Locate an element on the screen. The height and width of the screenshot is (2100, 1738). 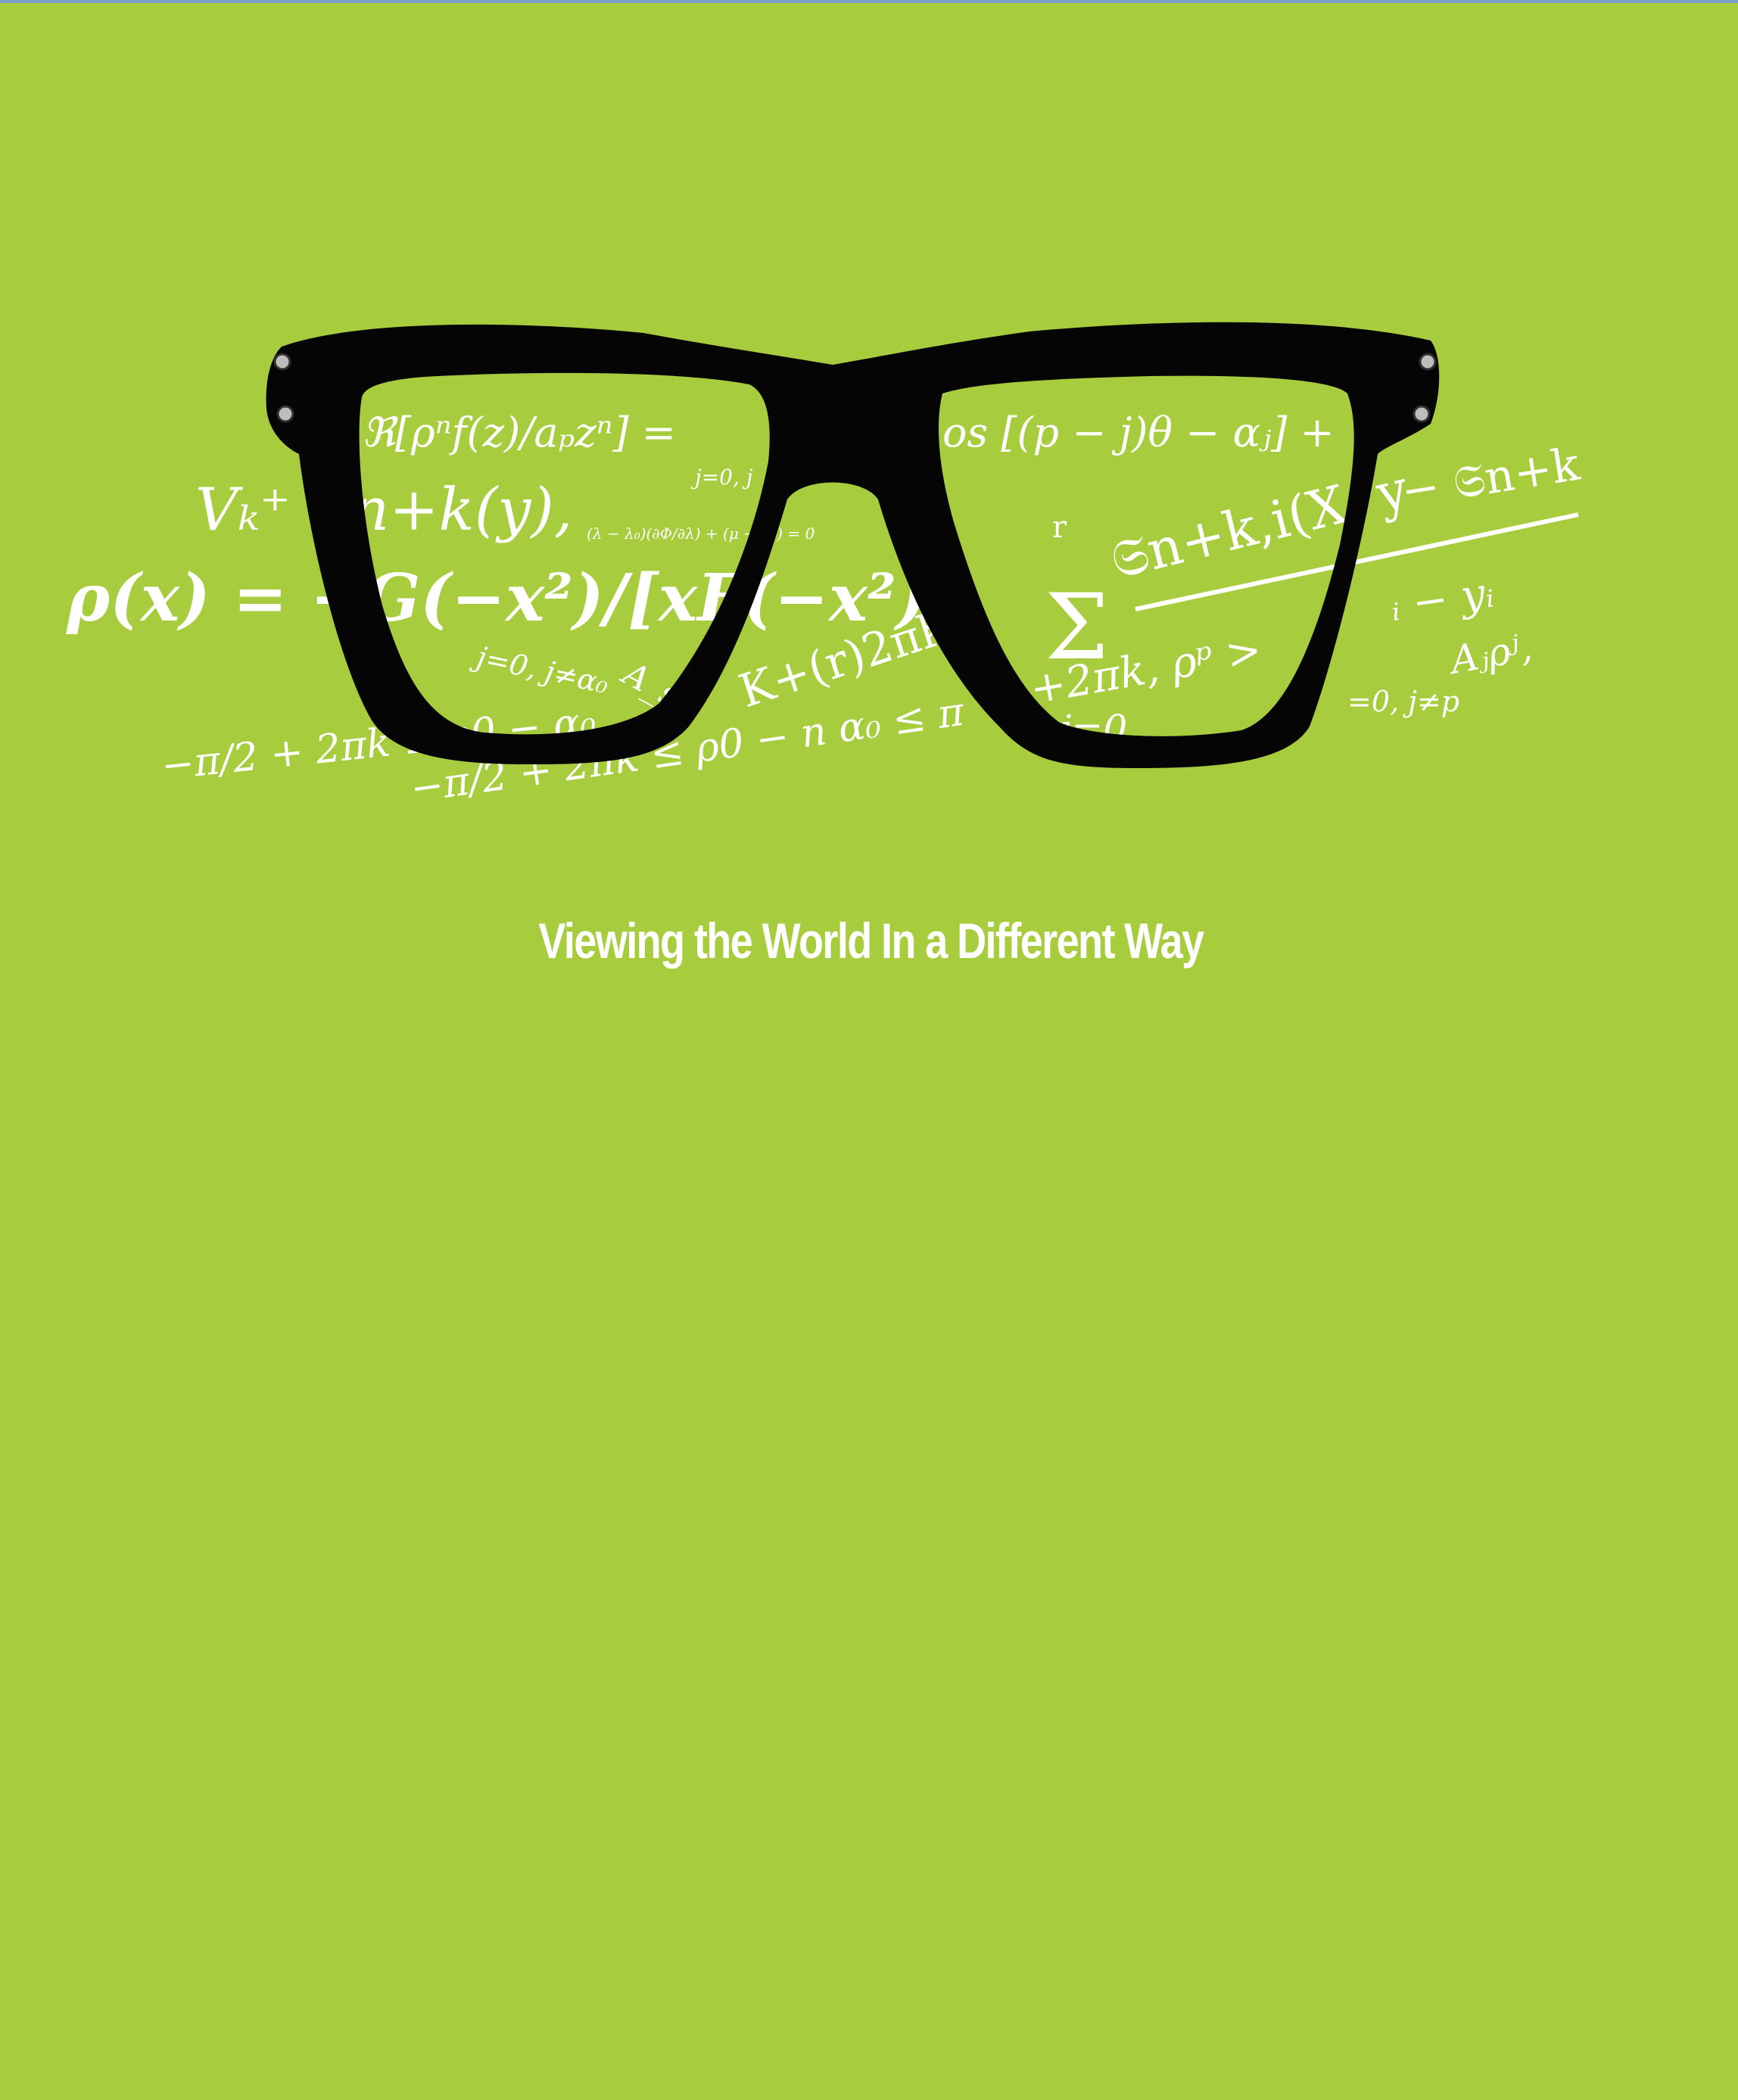
rivet-left-top is located at coordinates (282, 362).